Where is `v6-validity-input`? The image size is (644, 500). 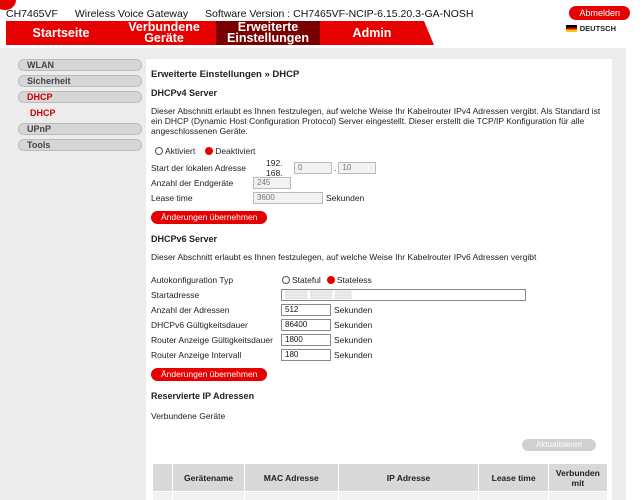
v6-validity-input is located at coordinates (306, 324).